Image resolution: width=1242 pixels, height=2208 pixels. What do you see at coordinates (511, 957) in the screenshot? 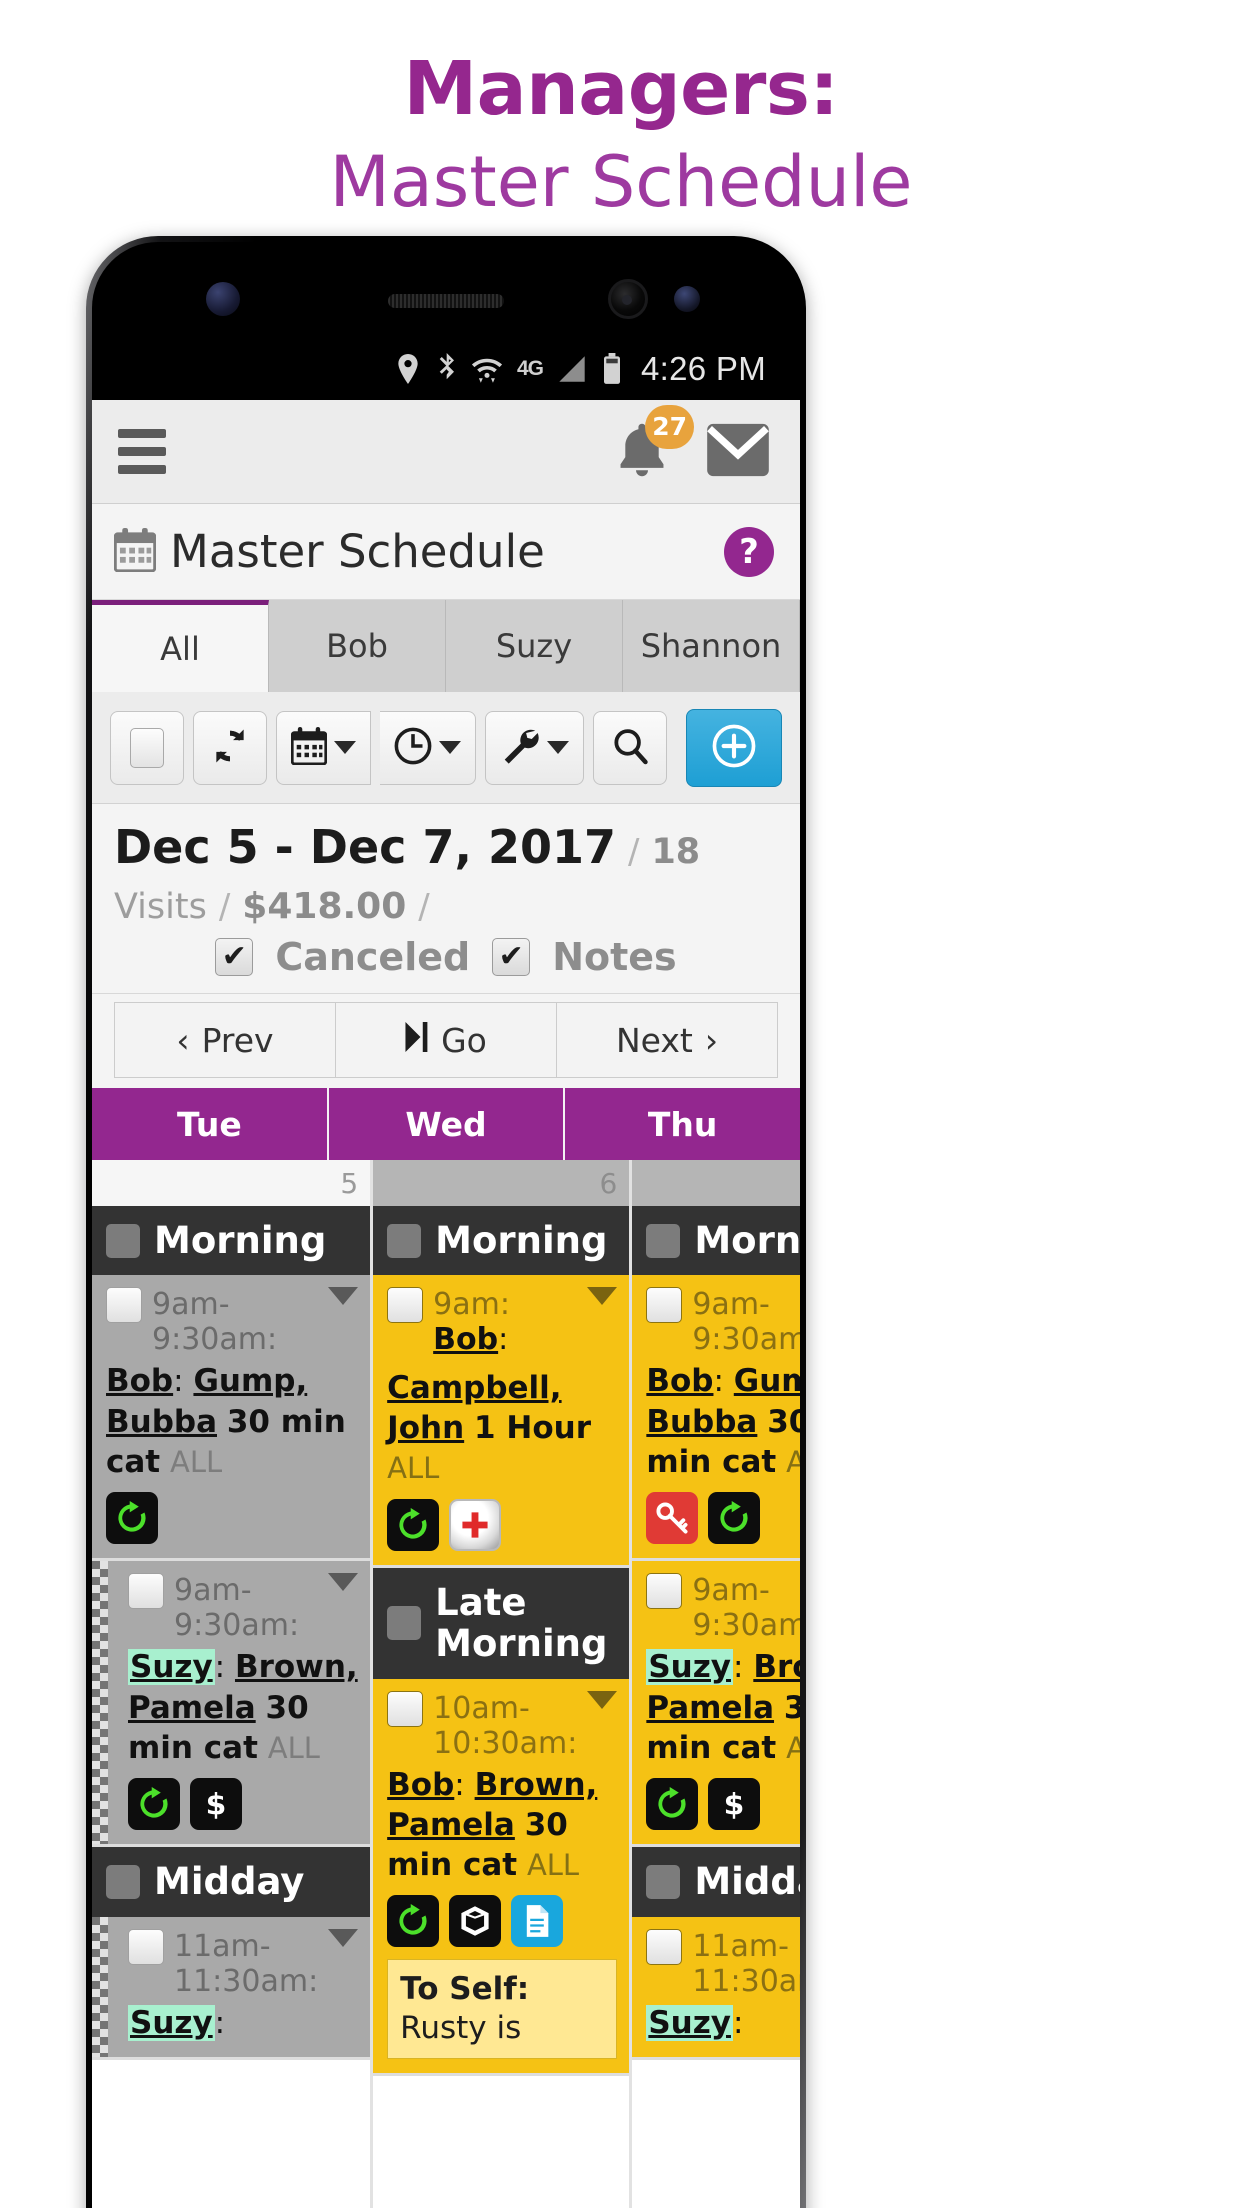
I see `notes-checkbox: ✔` at bounding box center [511, 957].